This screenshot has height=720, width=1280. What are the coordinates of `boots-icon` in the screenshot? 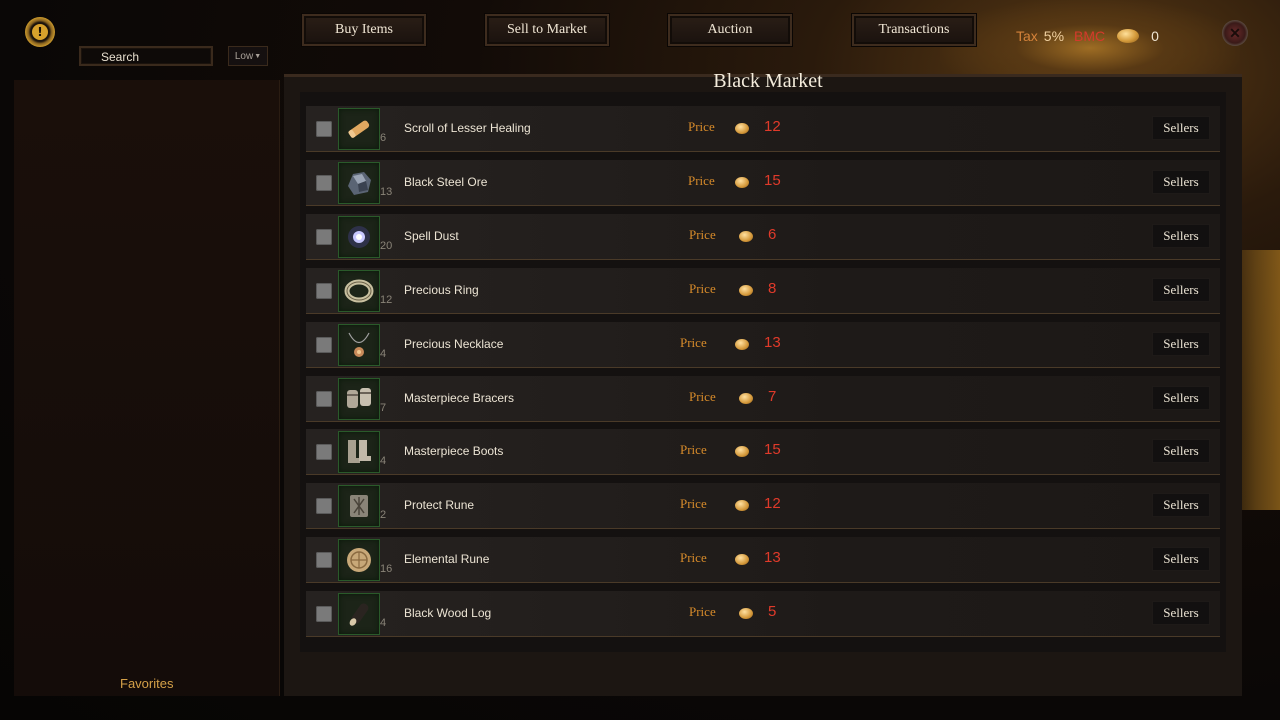 It's located at (359, 452).